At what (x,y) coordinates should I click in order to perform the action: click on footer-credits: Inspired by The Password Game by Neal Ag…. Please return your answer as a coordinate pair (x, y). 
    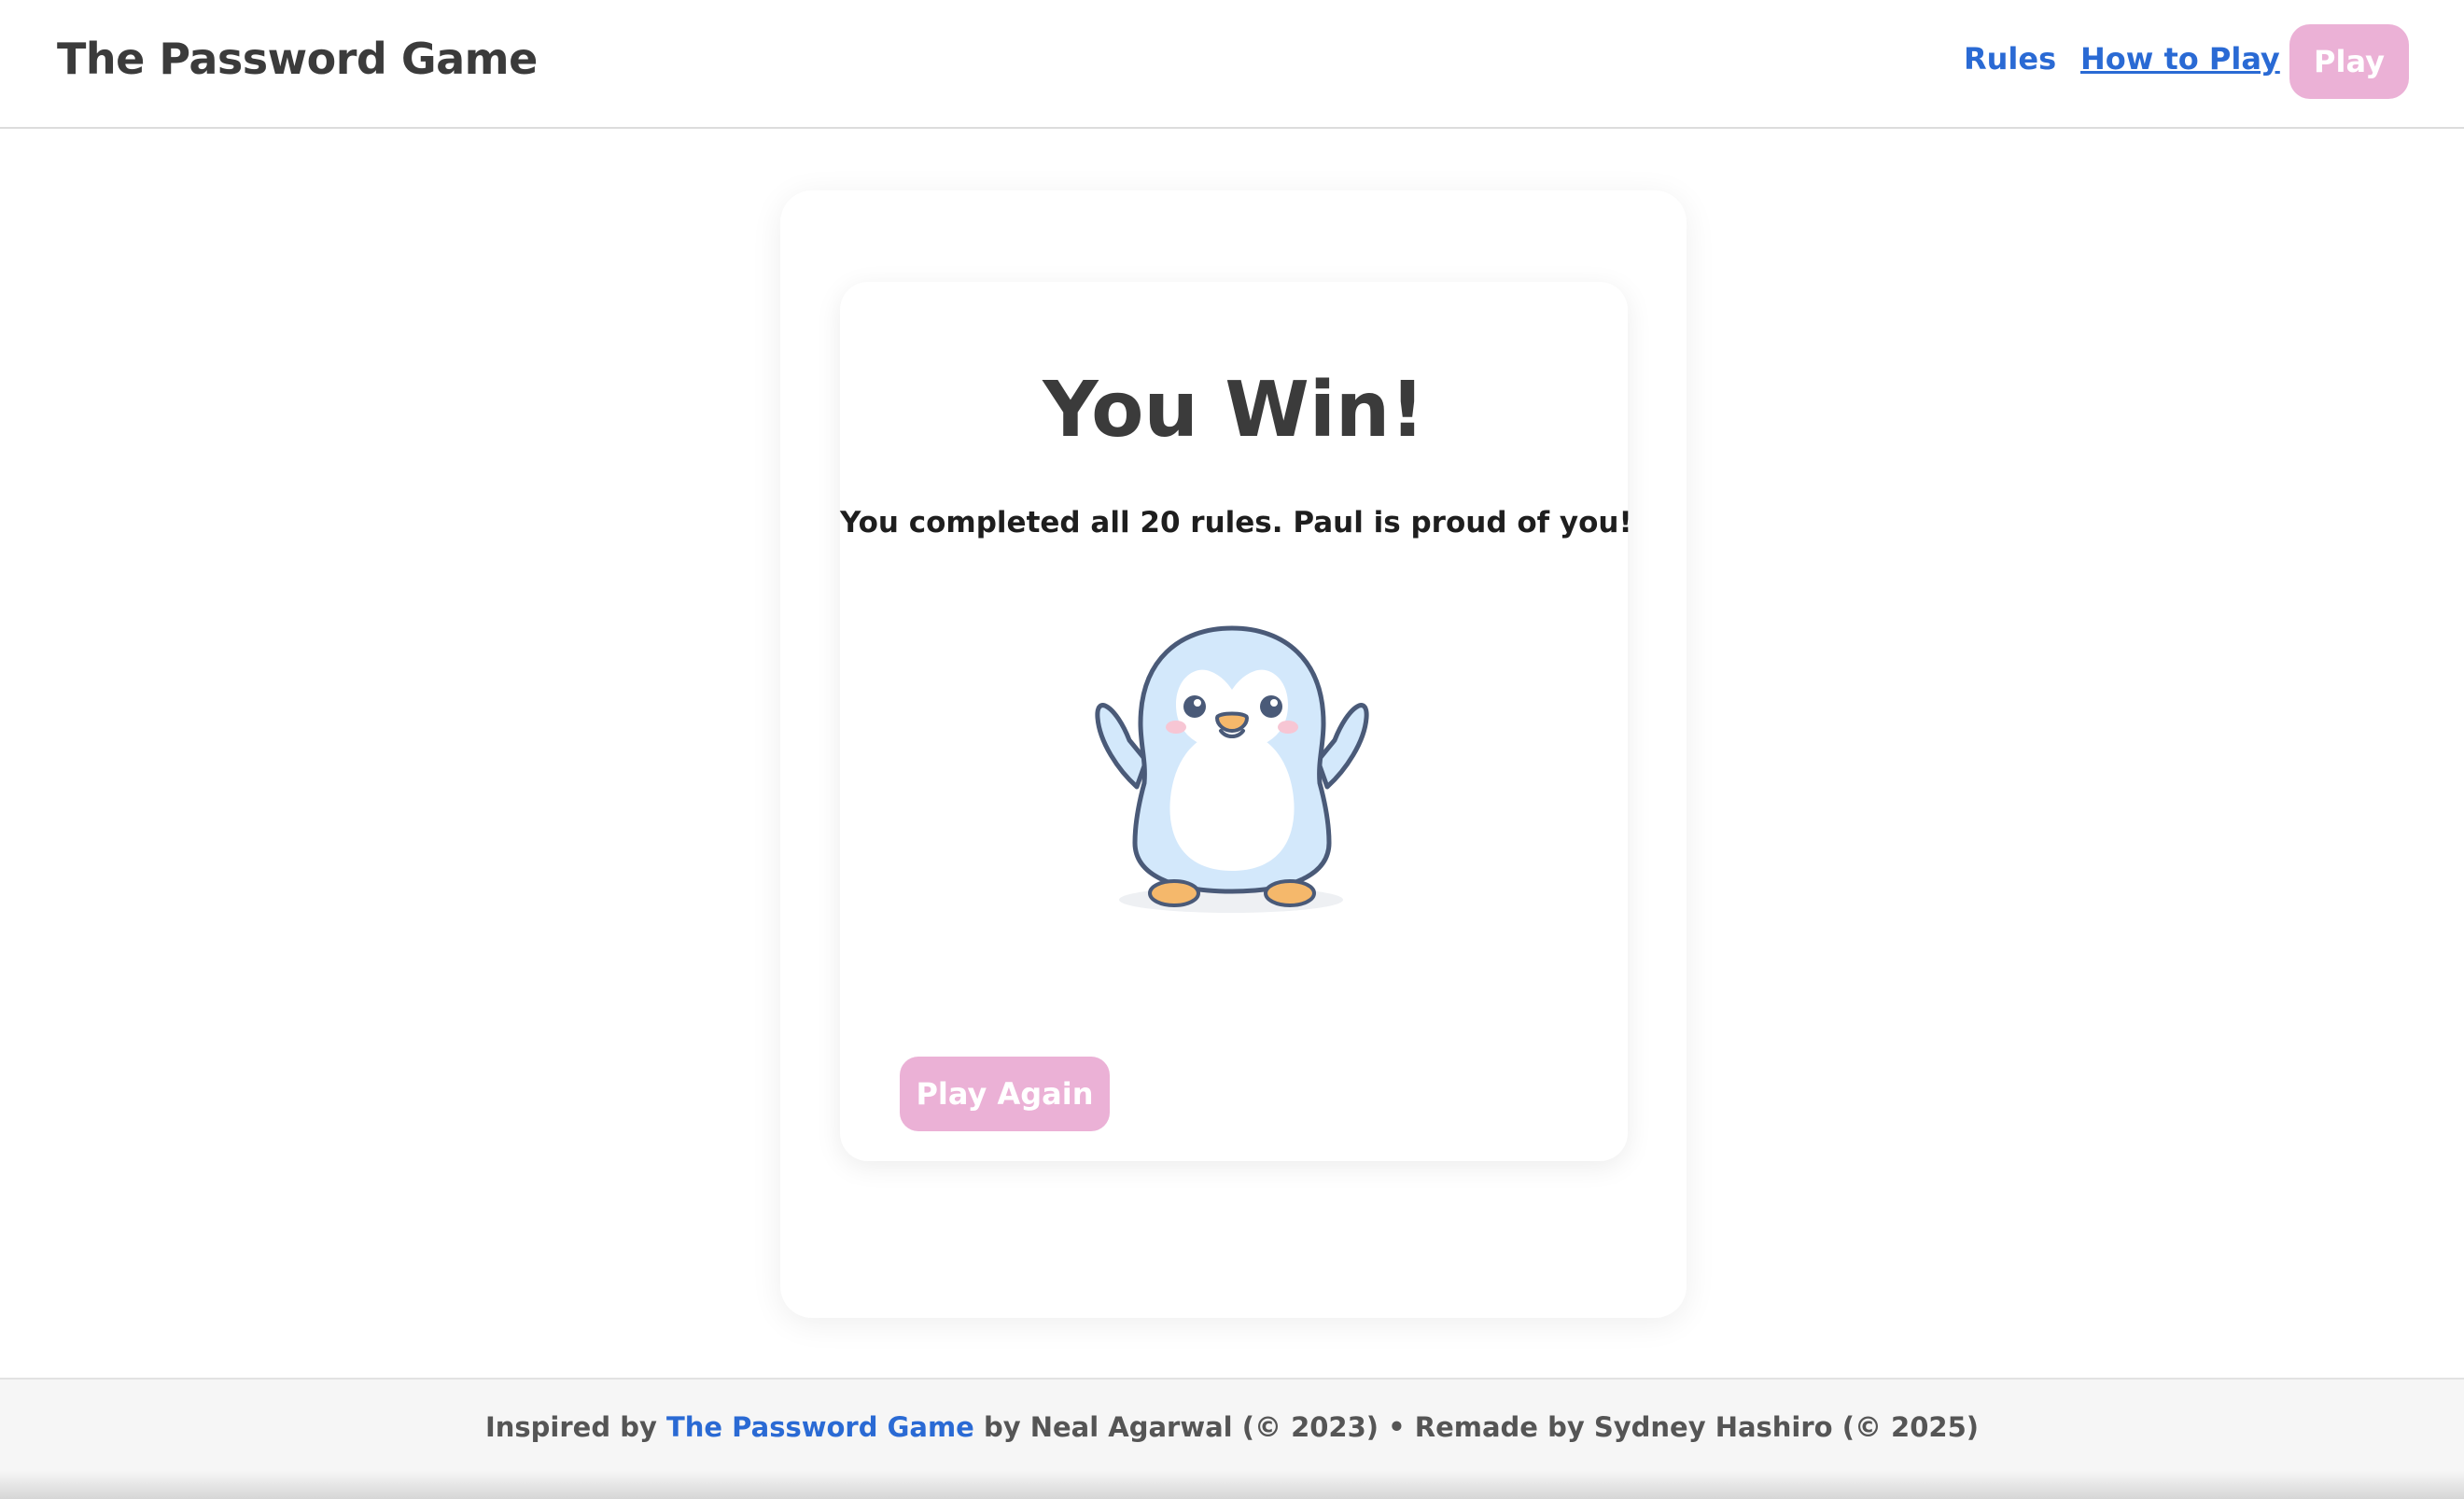
    Looking at the image, I should click on (1232, 1427).